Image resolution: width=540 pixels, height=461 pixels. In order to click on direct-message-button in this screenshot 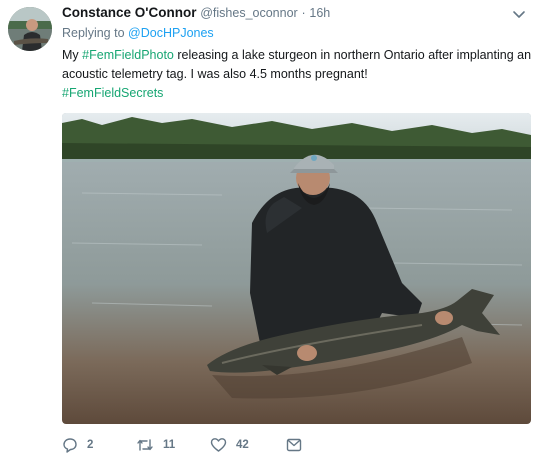, I will do `click(294, 445)`.